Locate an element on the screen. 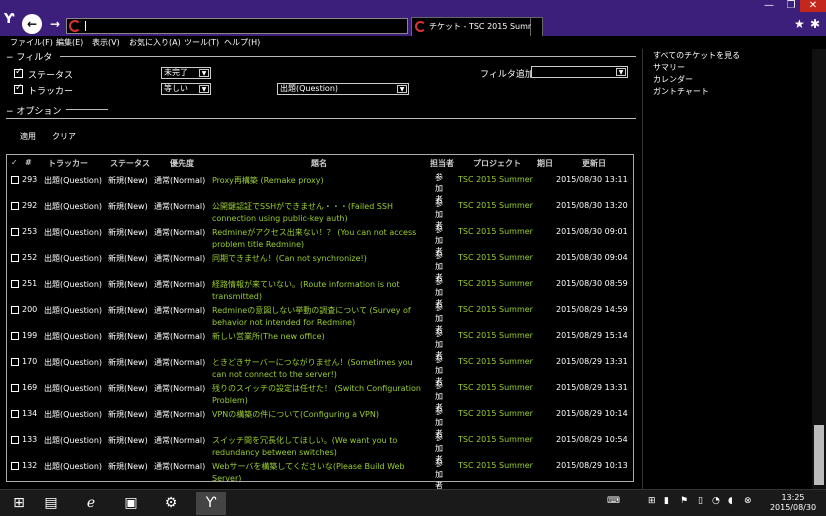 The image size is (826, 516). sidebar-link-calendar: カレンダー is located at coordinates (673, 79).